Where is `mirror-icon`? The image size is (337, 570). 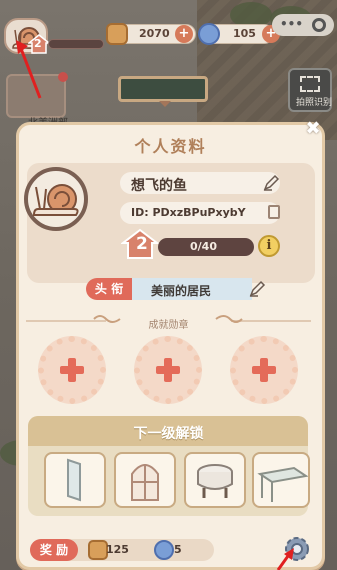
mirror-icon is located at coordinates (74, 480).